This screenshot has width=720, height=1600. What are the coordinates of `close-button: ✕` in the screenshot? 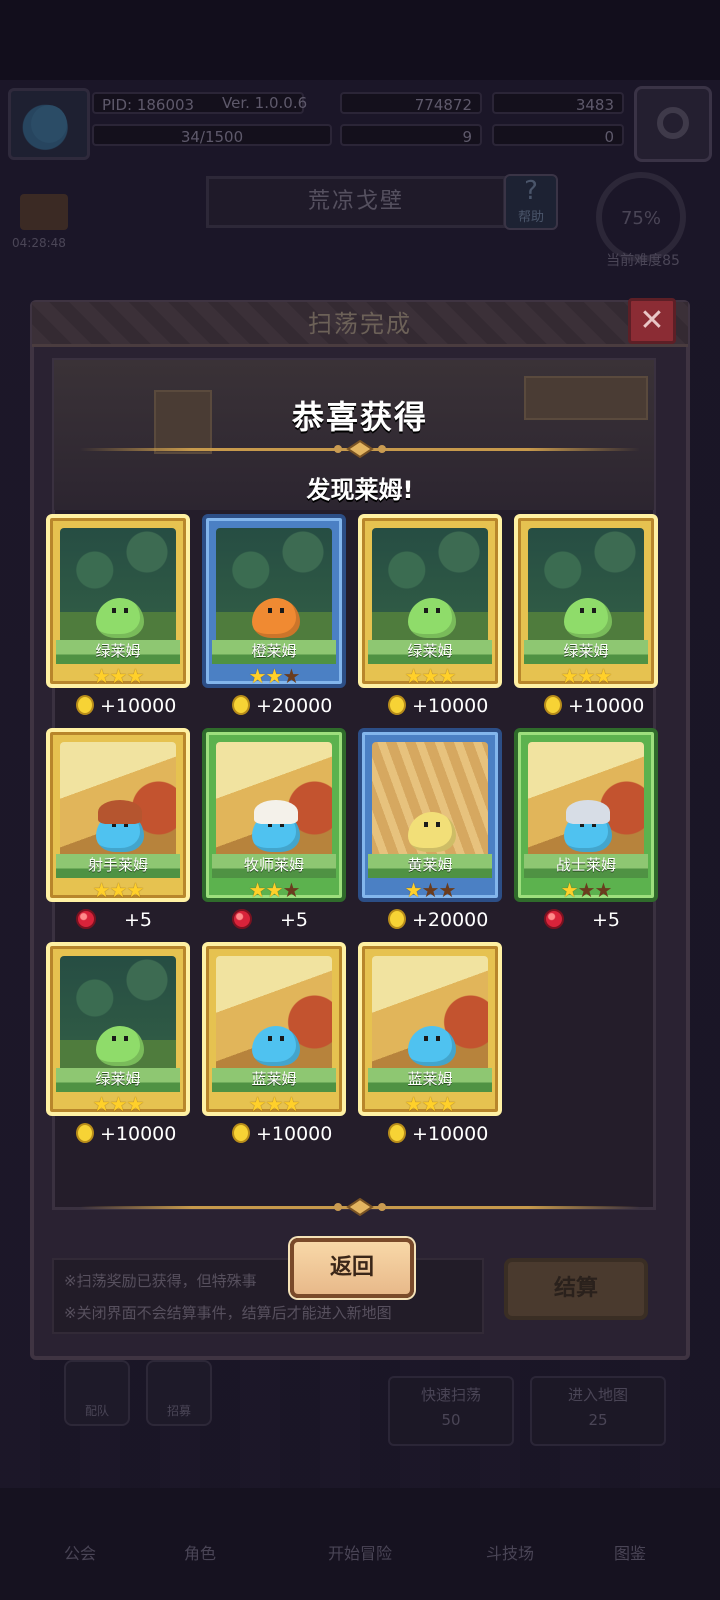 It's located at (652, 321).